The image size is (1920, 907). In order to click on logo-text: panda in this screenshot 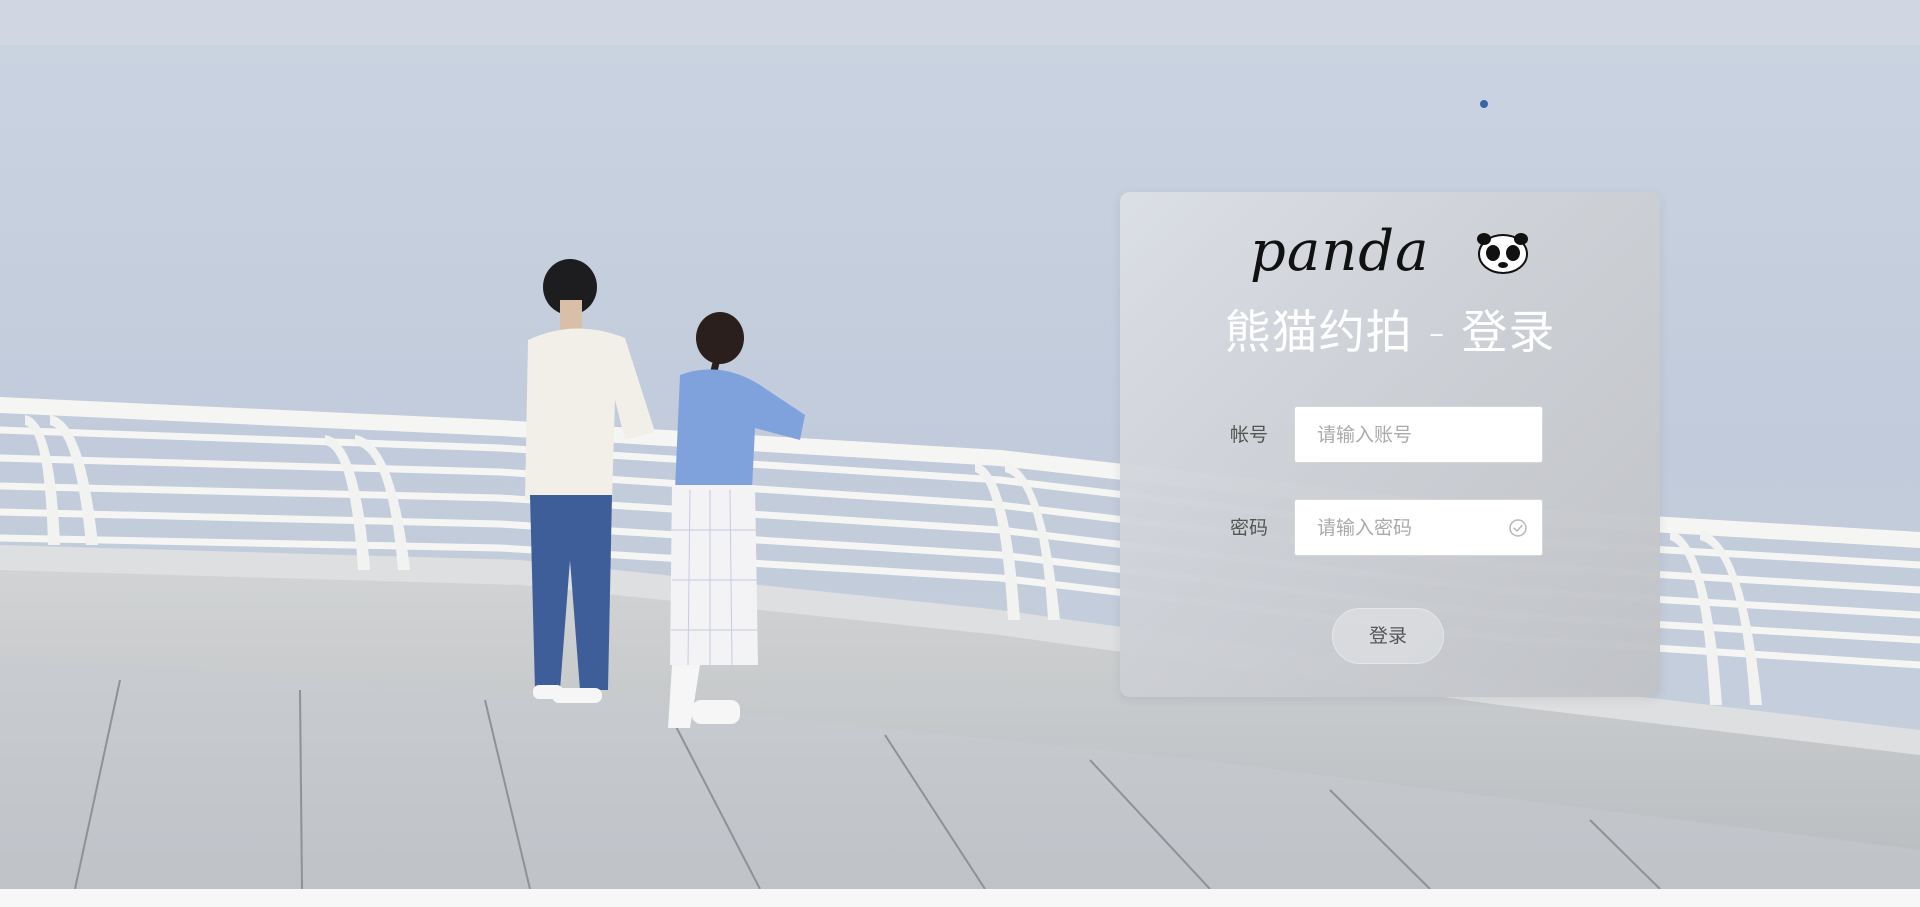, I will do `click(1340, 251)`.